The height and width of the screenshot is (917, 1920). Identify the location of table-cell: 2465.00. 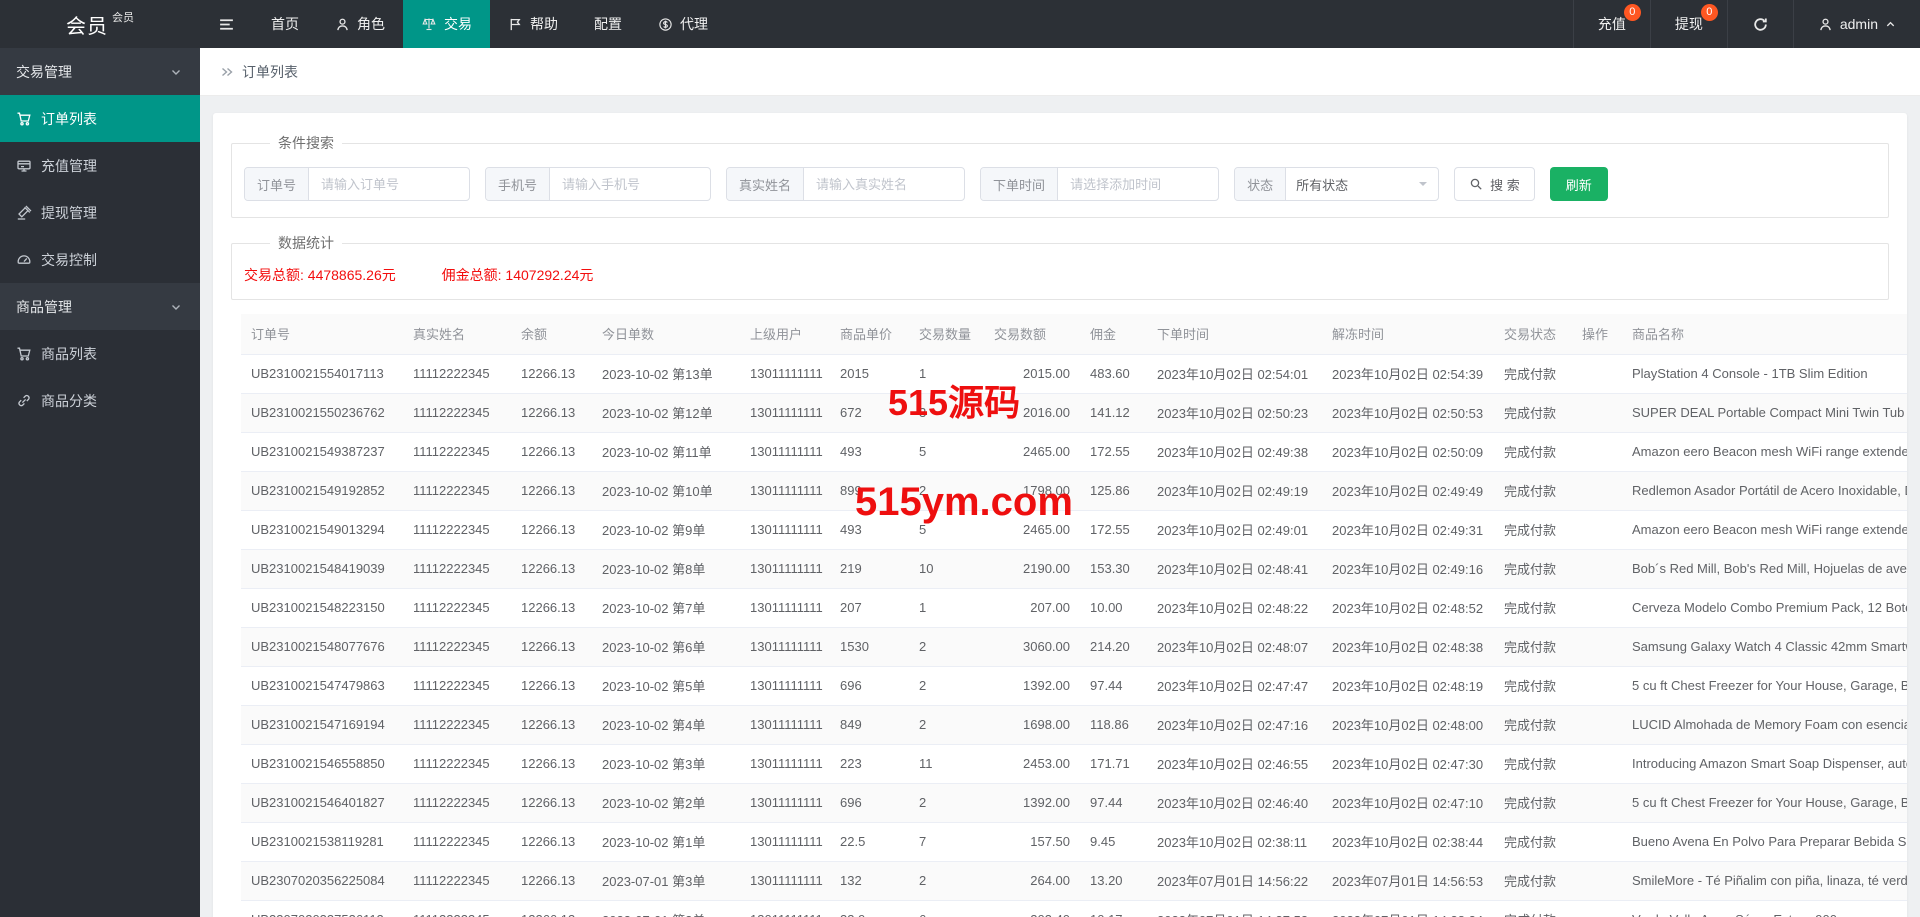
(1032, 530).